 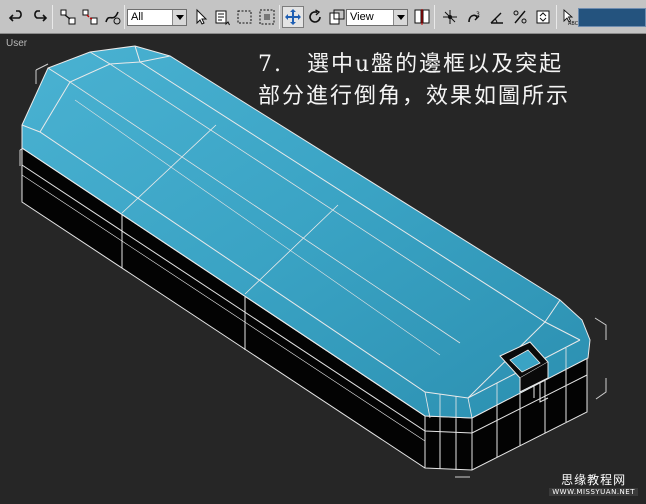 I want to click on watermark-site-name: 思缘教程网, so click(x=594, y=480).